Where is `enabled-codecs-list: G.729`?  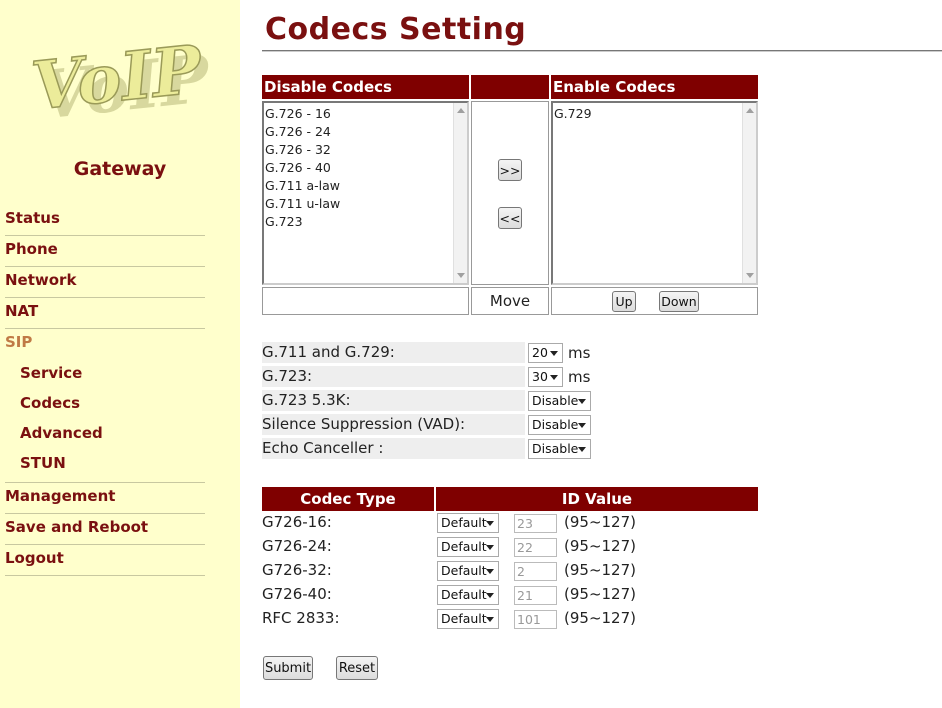 enabled-codecs-list: G.729 is located at coordinates (654, 193).